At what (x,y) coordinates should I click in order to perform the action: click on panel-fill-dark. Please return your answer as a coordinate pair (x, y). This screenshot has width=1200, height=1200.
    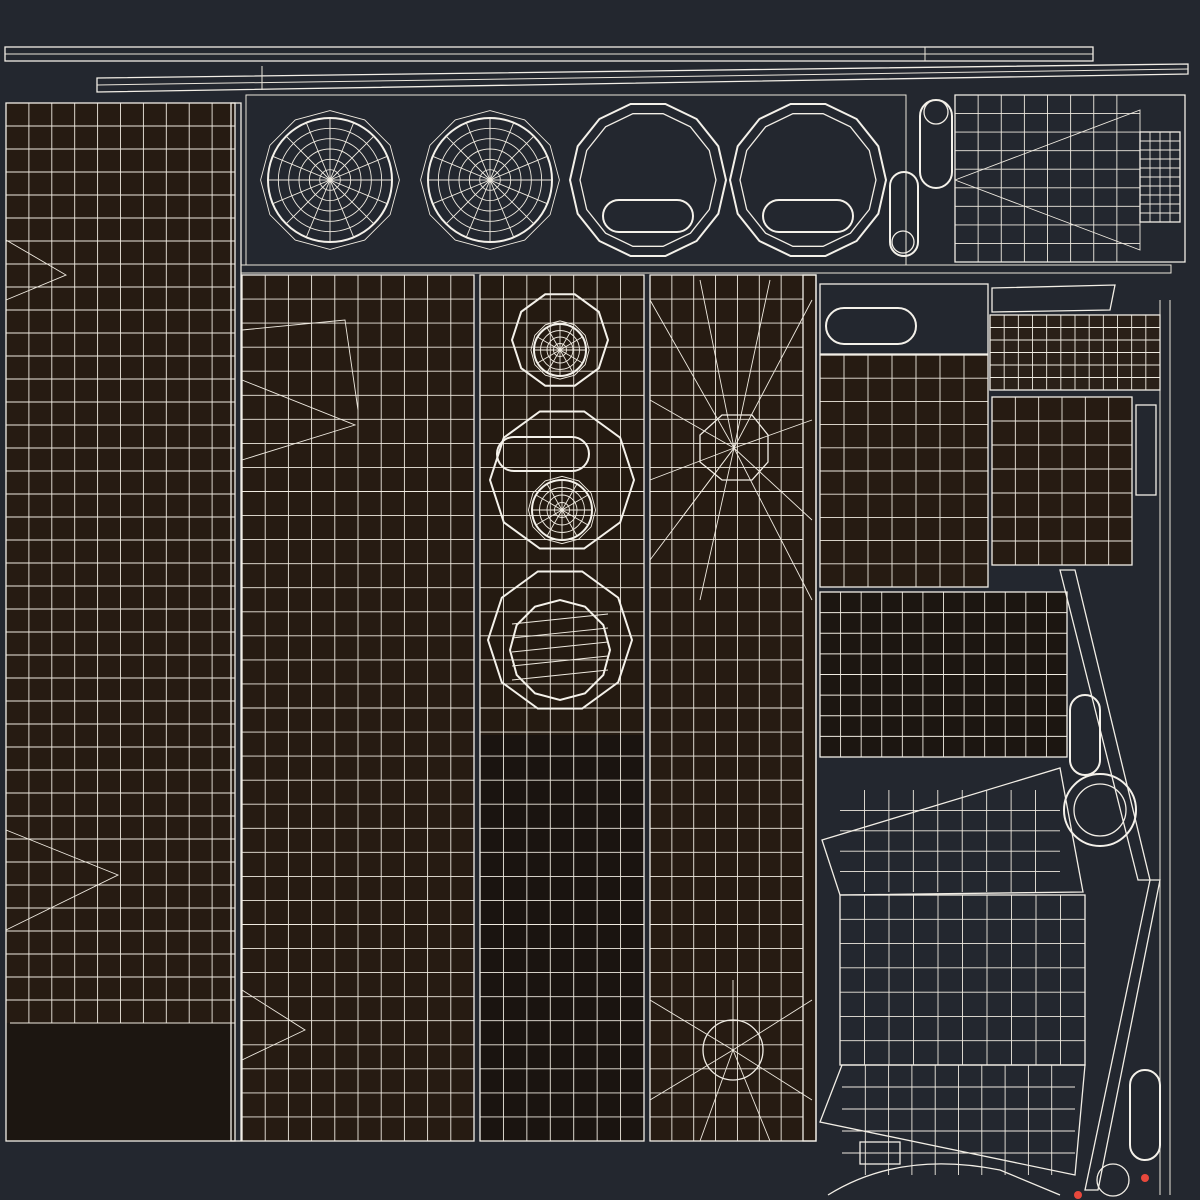
    Looking at the image, I should click on (120, 1082).